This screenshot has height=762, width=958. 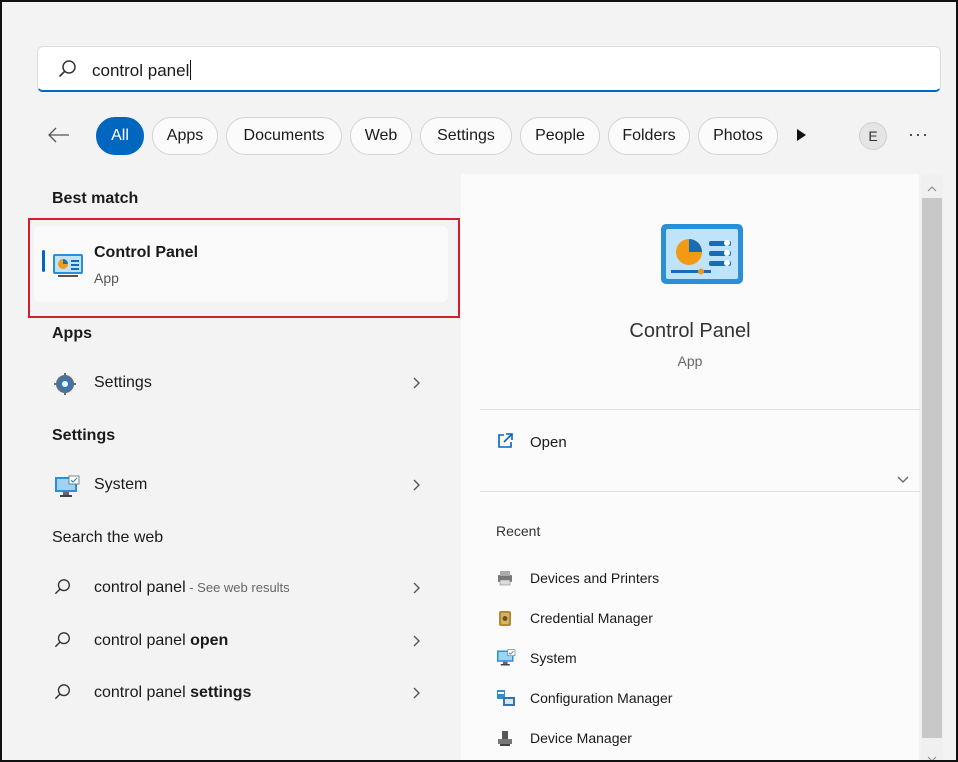 What do you see at coordinates (241, 264) in the screenshot?
I see `best-match-control-panel: Control Panel App` at bounding box center [241, 264].